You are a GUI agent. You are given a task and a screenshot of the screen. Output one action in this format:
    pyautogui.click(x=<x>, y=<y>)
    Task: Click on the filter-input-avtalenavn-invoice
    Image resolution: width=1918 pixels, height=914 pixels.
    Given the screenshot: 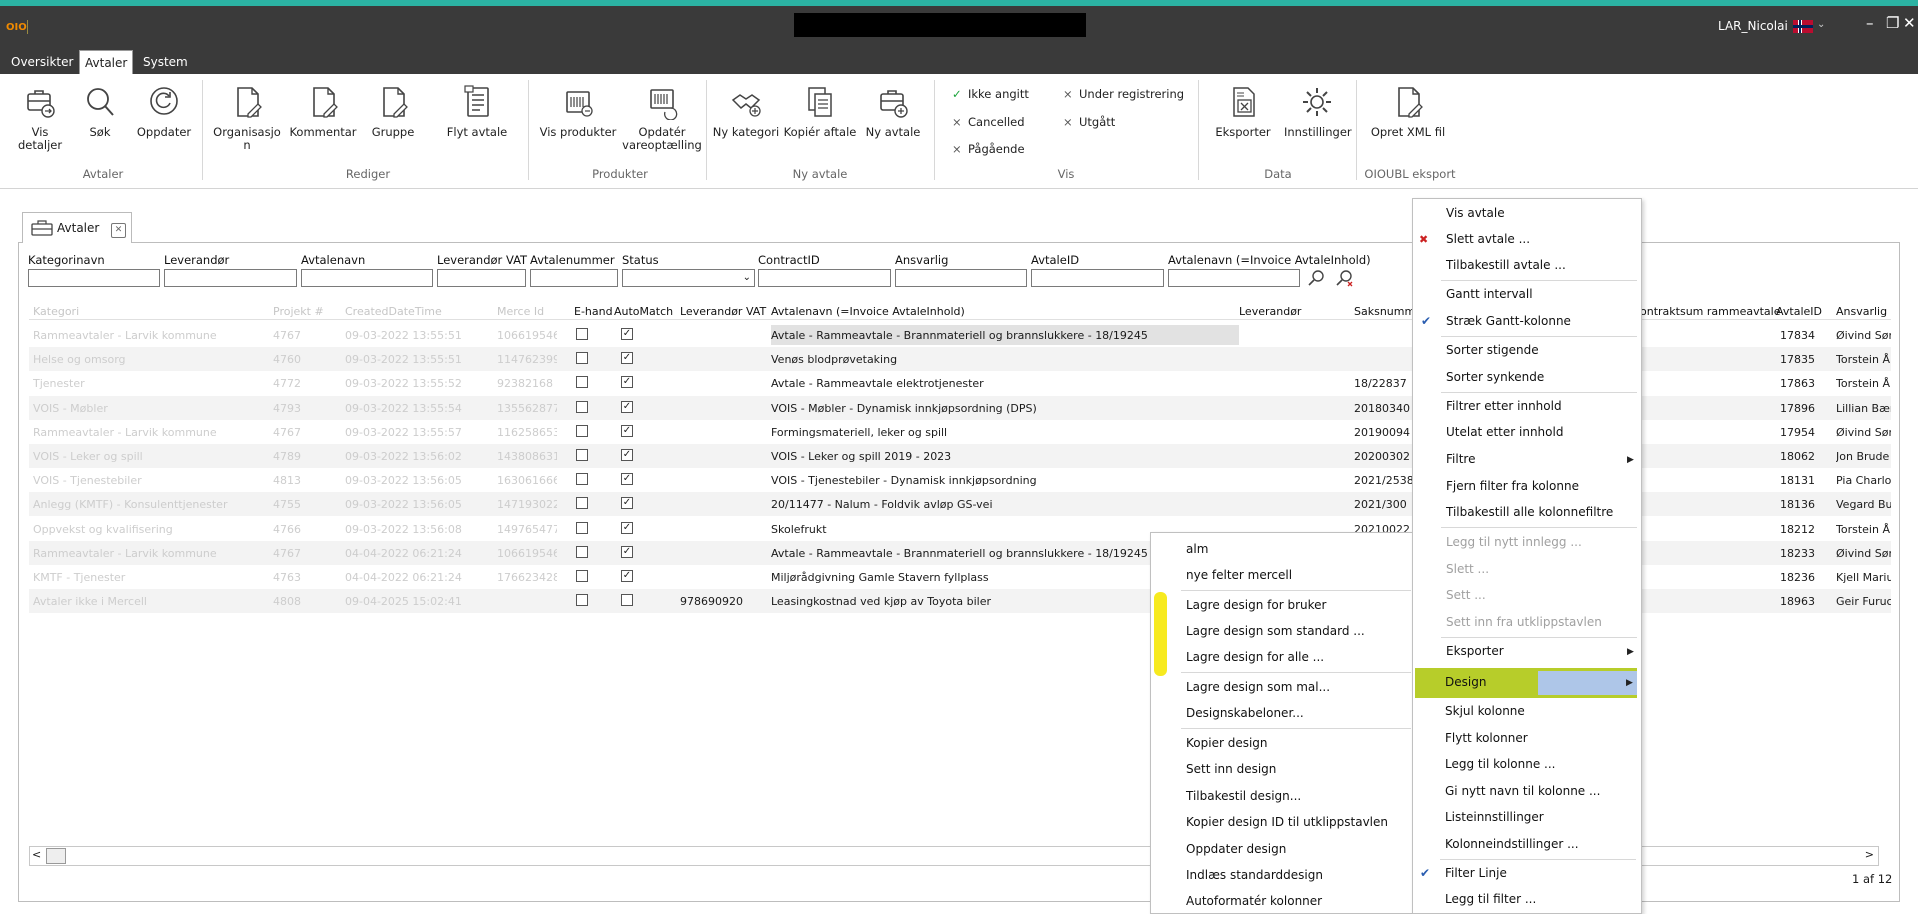 What is the action you would take?
    pyautogui.click(x=1234, y=278)
    